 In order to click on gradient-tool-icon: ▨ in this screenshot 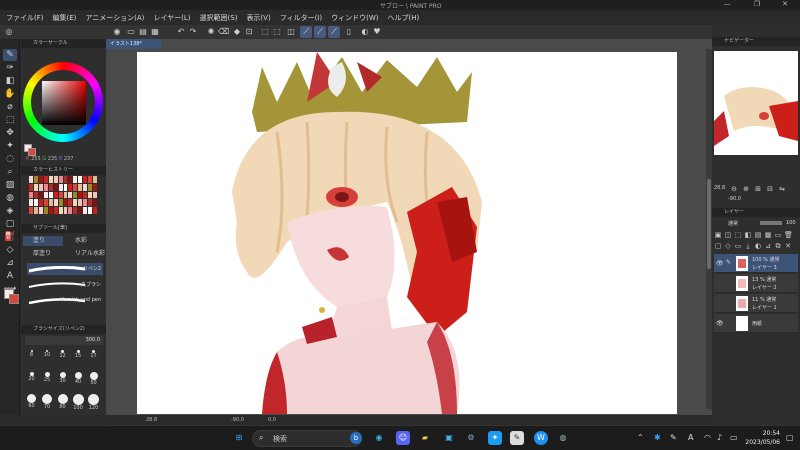, I will do `click(10, 185)`.